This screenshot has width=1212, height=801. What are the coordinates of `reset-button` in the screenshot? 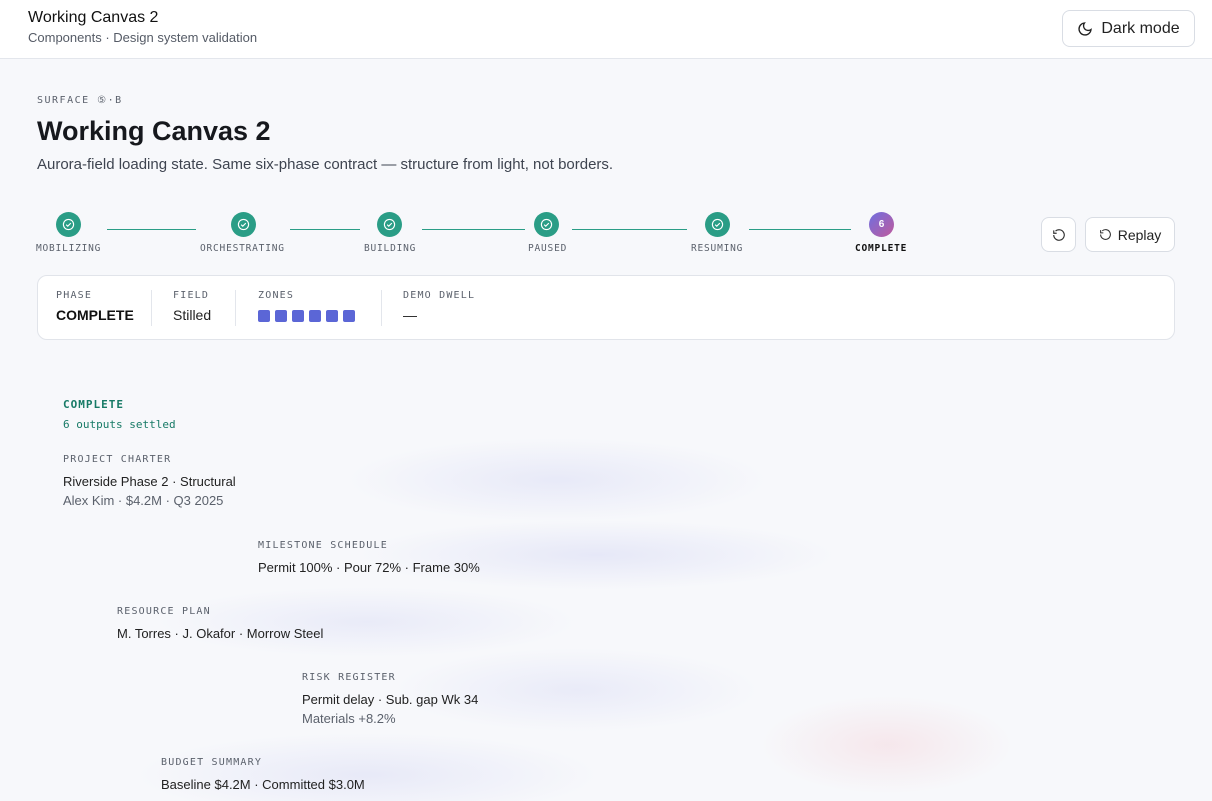 It's located at (1058, 234).